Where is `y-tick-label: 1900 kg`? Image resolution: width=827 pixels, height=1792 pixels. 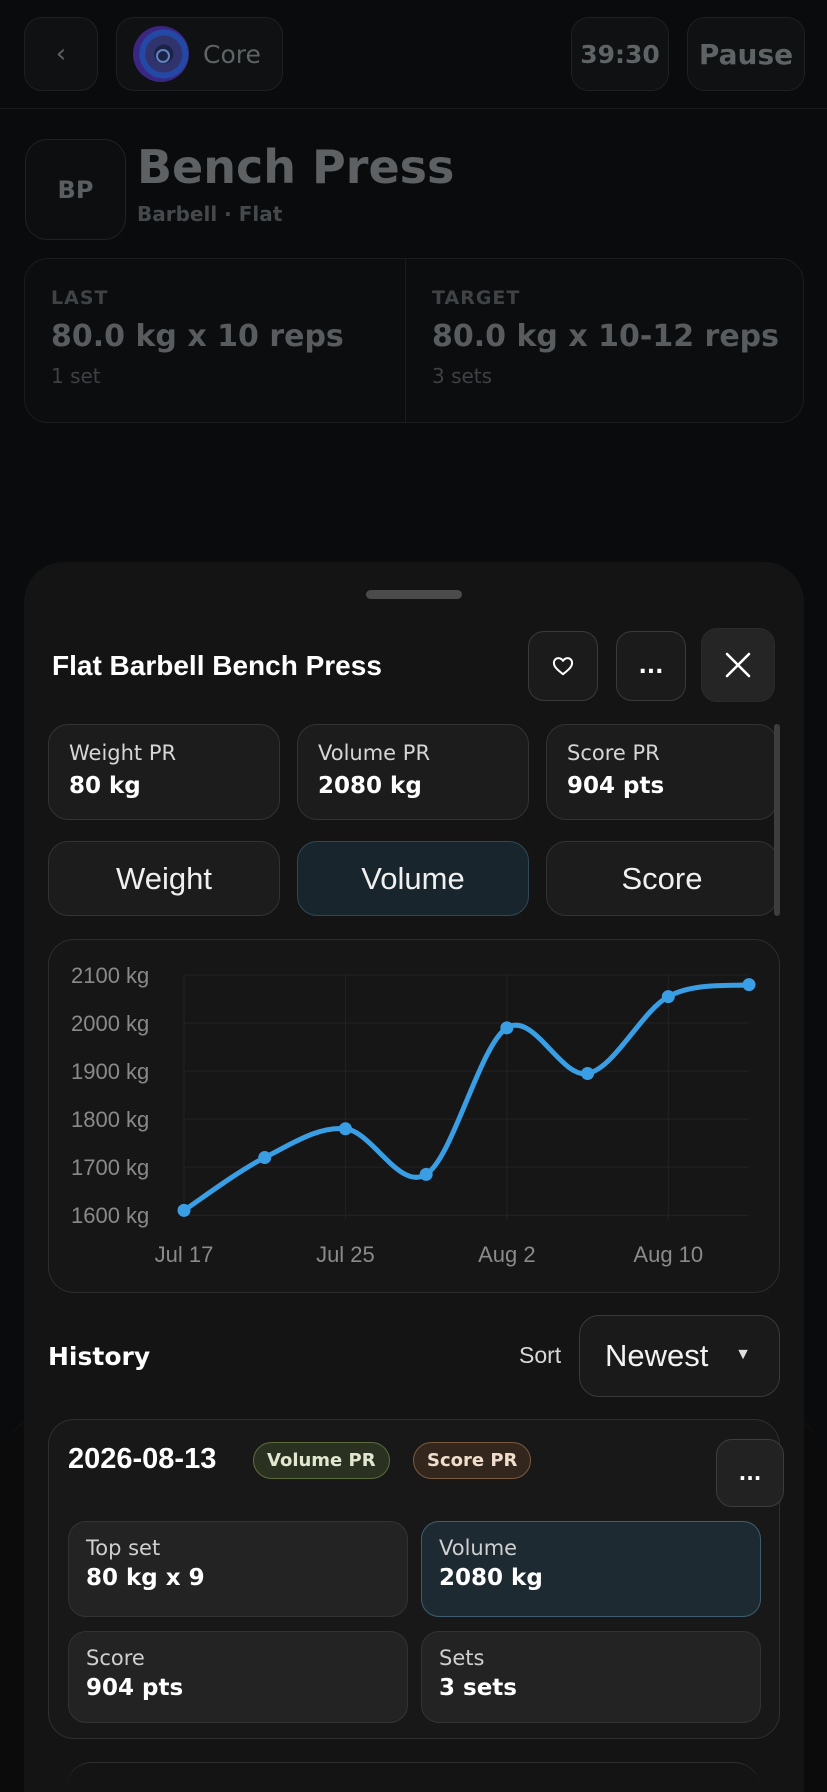
y-tick-label: 1900 kg is located at coordinates (110, 1071).